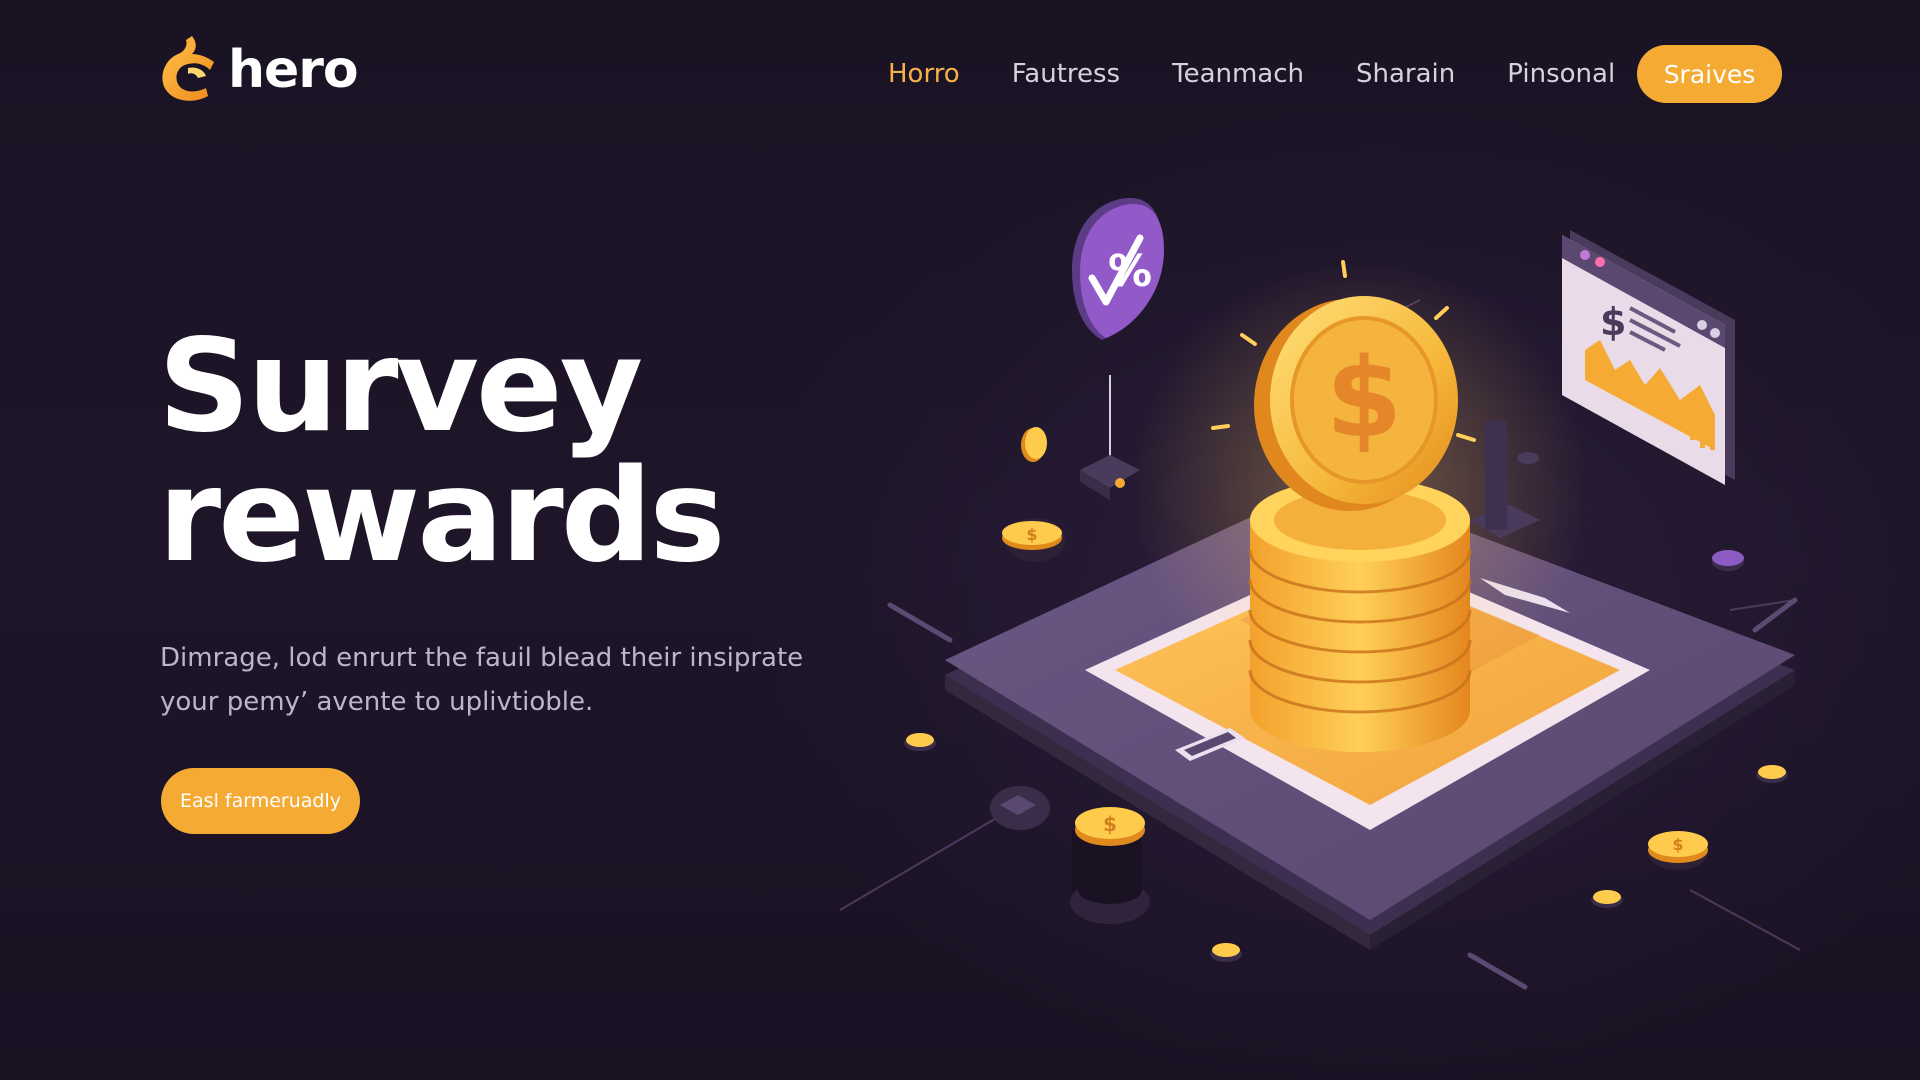  Describe the element at coordinates (1130, 271) in the screenshot. I see `badge-percent-symbol: %` at that location.